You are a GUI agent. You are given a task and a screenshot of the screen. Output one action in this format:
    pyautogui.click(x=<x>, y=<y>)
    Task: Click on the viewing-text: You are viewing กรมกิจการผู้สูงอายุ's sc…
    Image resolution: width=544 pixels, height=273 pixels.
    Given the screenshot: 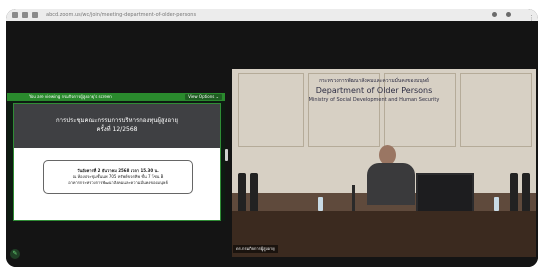 What is the action you would take?
    pyautogui.click(x=70, y=96)
    